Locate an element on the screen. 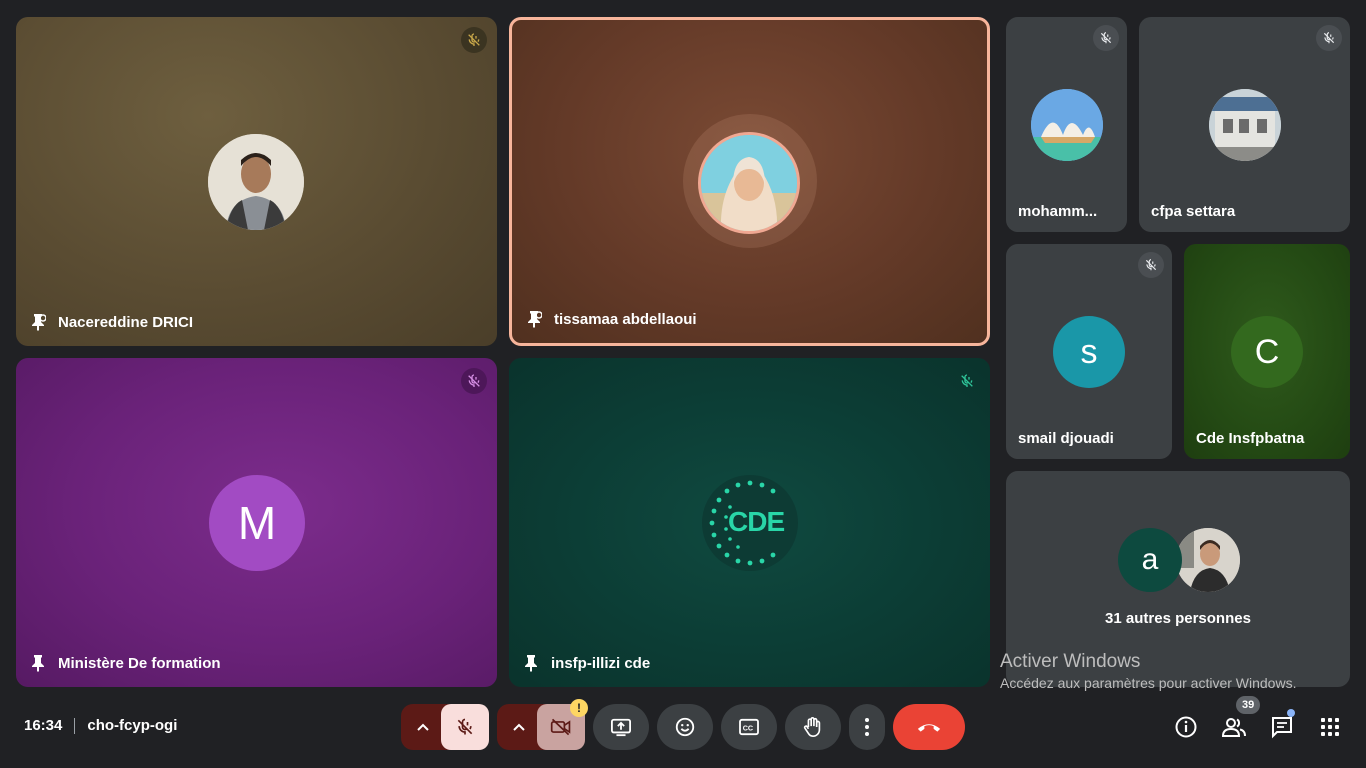  participant-name: insfp-illizi cde is located at coordinates (585, 663).